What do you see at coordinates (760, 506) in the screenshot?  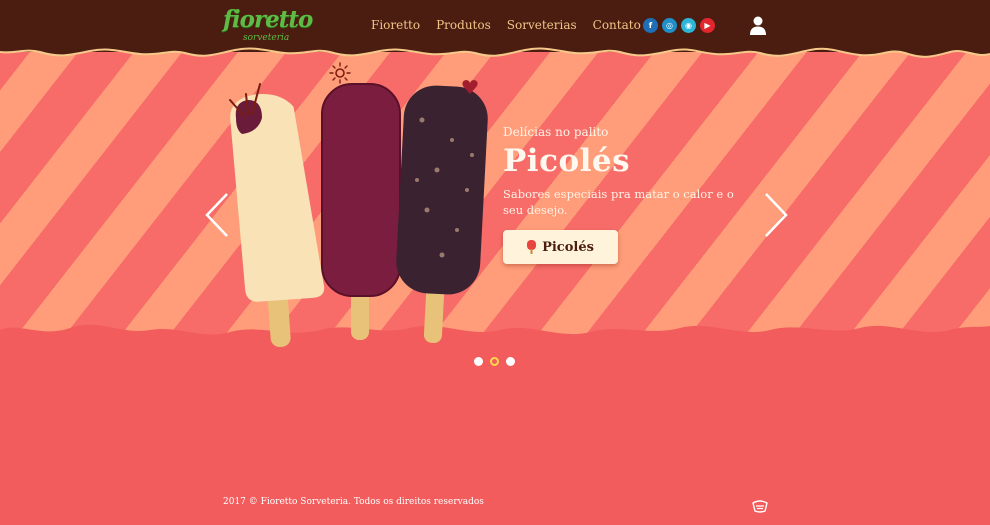 I see `agency-logo-icon` at bounding box center [760, 506].